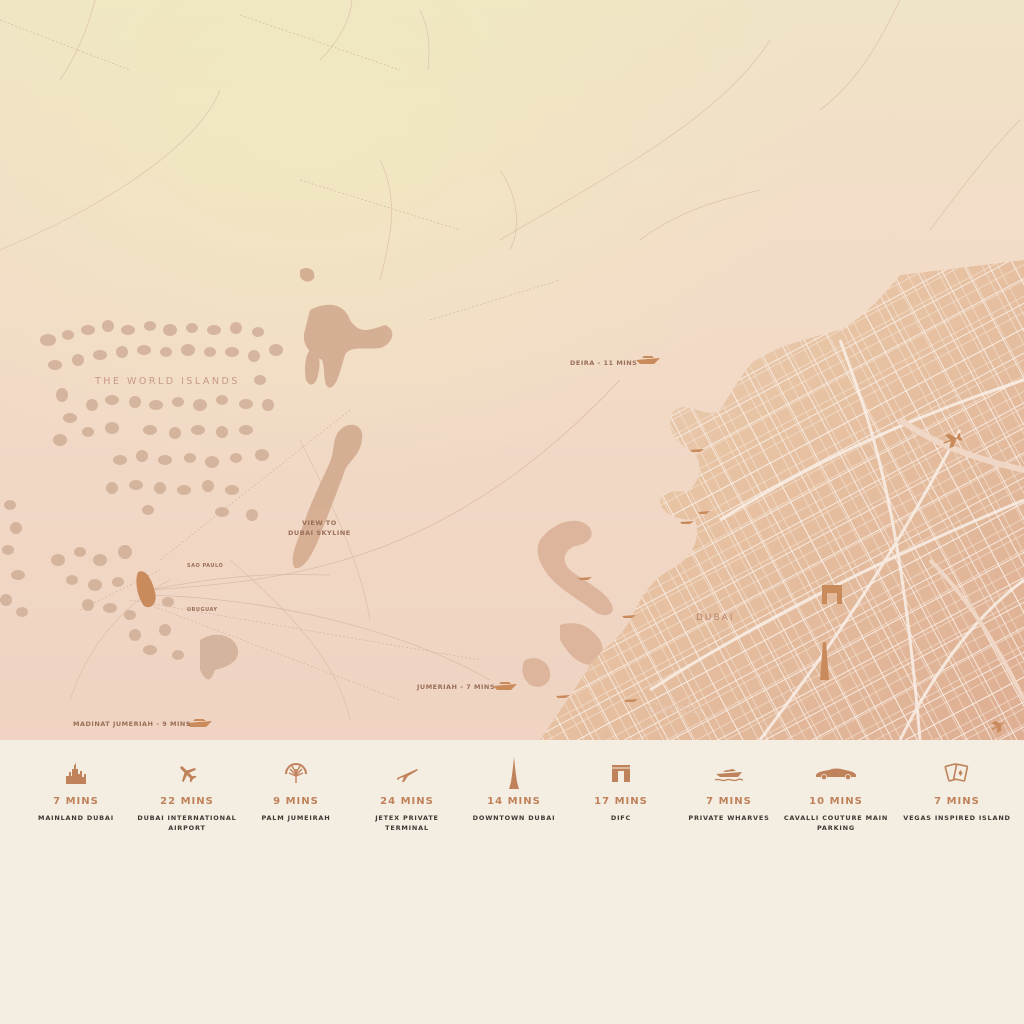 This screenshot has width=1024, height=1024. I want to click on destination-label: DUBAI INTERNATIONAL AIRPORT, so click(187, 823).